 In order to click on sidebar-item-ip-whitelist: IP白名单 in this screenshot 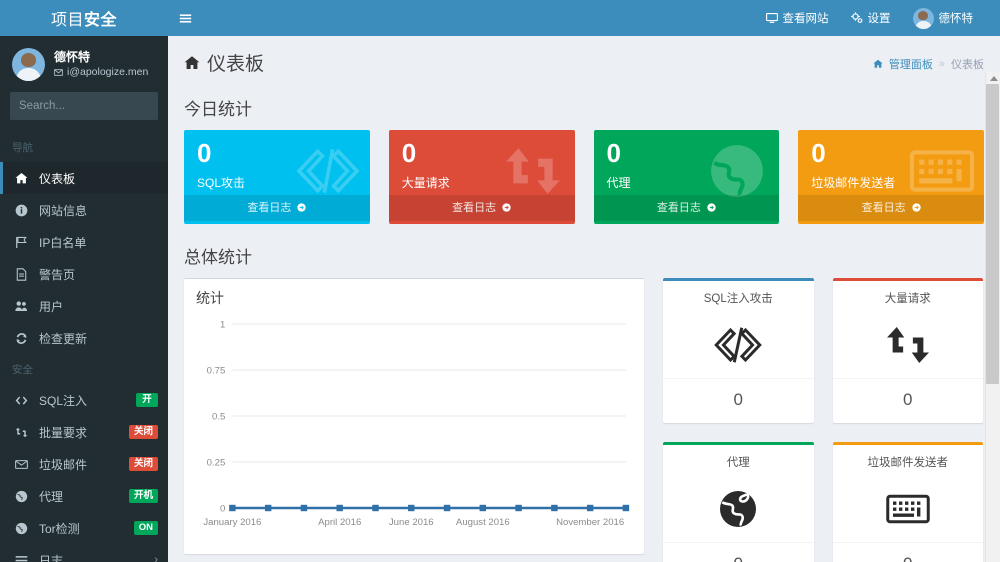, I will do `click(84, 242)`.